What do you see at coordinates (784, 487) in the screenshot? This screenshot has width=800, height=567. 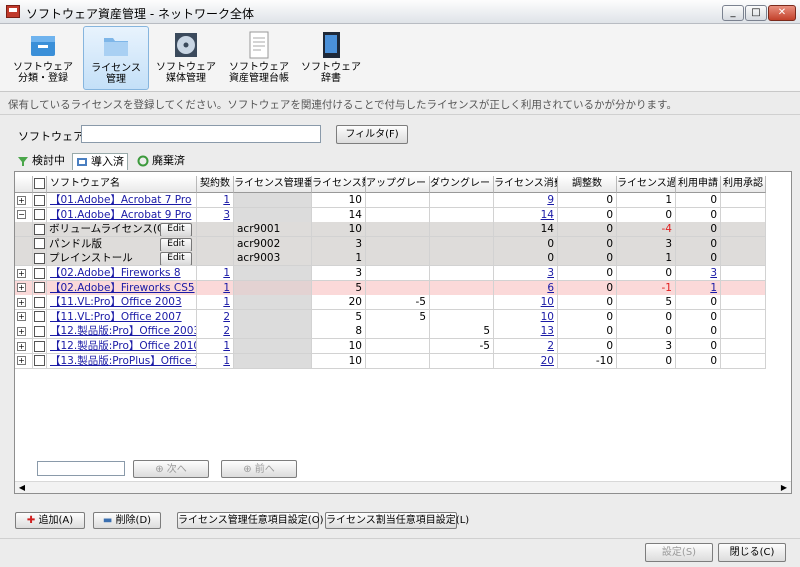 I see `scroll-right-icon: ▶` at bounding box center [784, 487].